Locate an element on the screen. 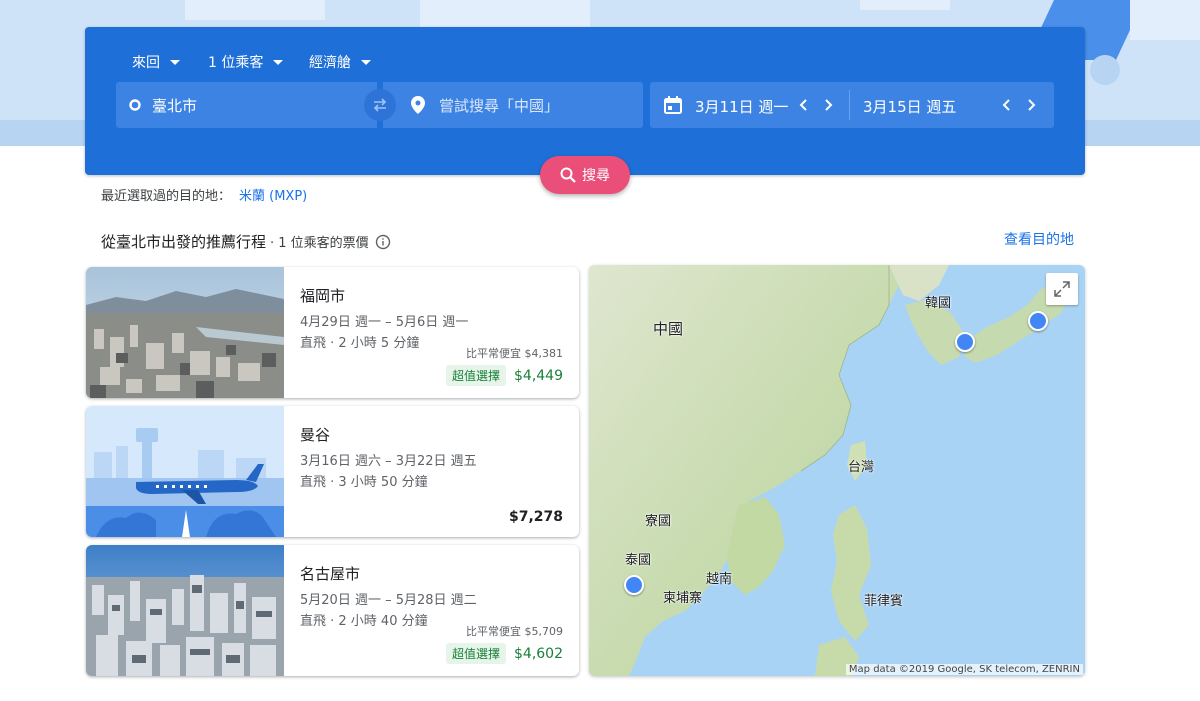  date-separator is located at coordinates (849, 105).